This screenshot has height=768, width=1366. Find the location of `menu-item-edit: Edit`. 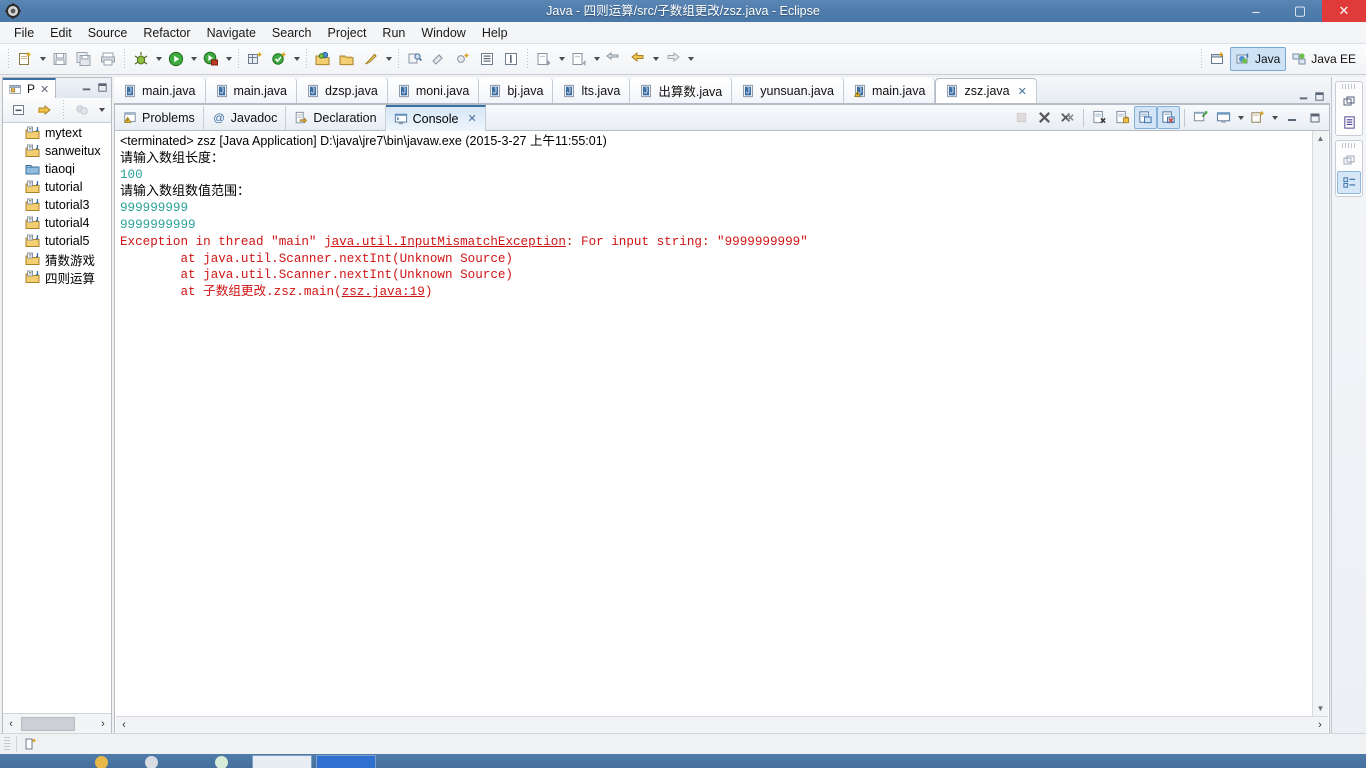

menu-item-edit: Edit is located at coordinates (61, 33).